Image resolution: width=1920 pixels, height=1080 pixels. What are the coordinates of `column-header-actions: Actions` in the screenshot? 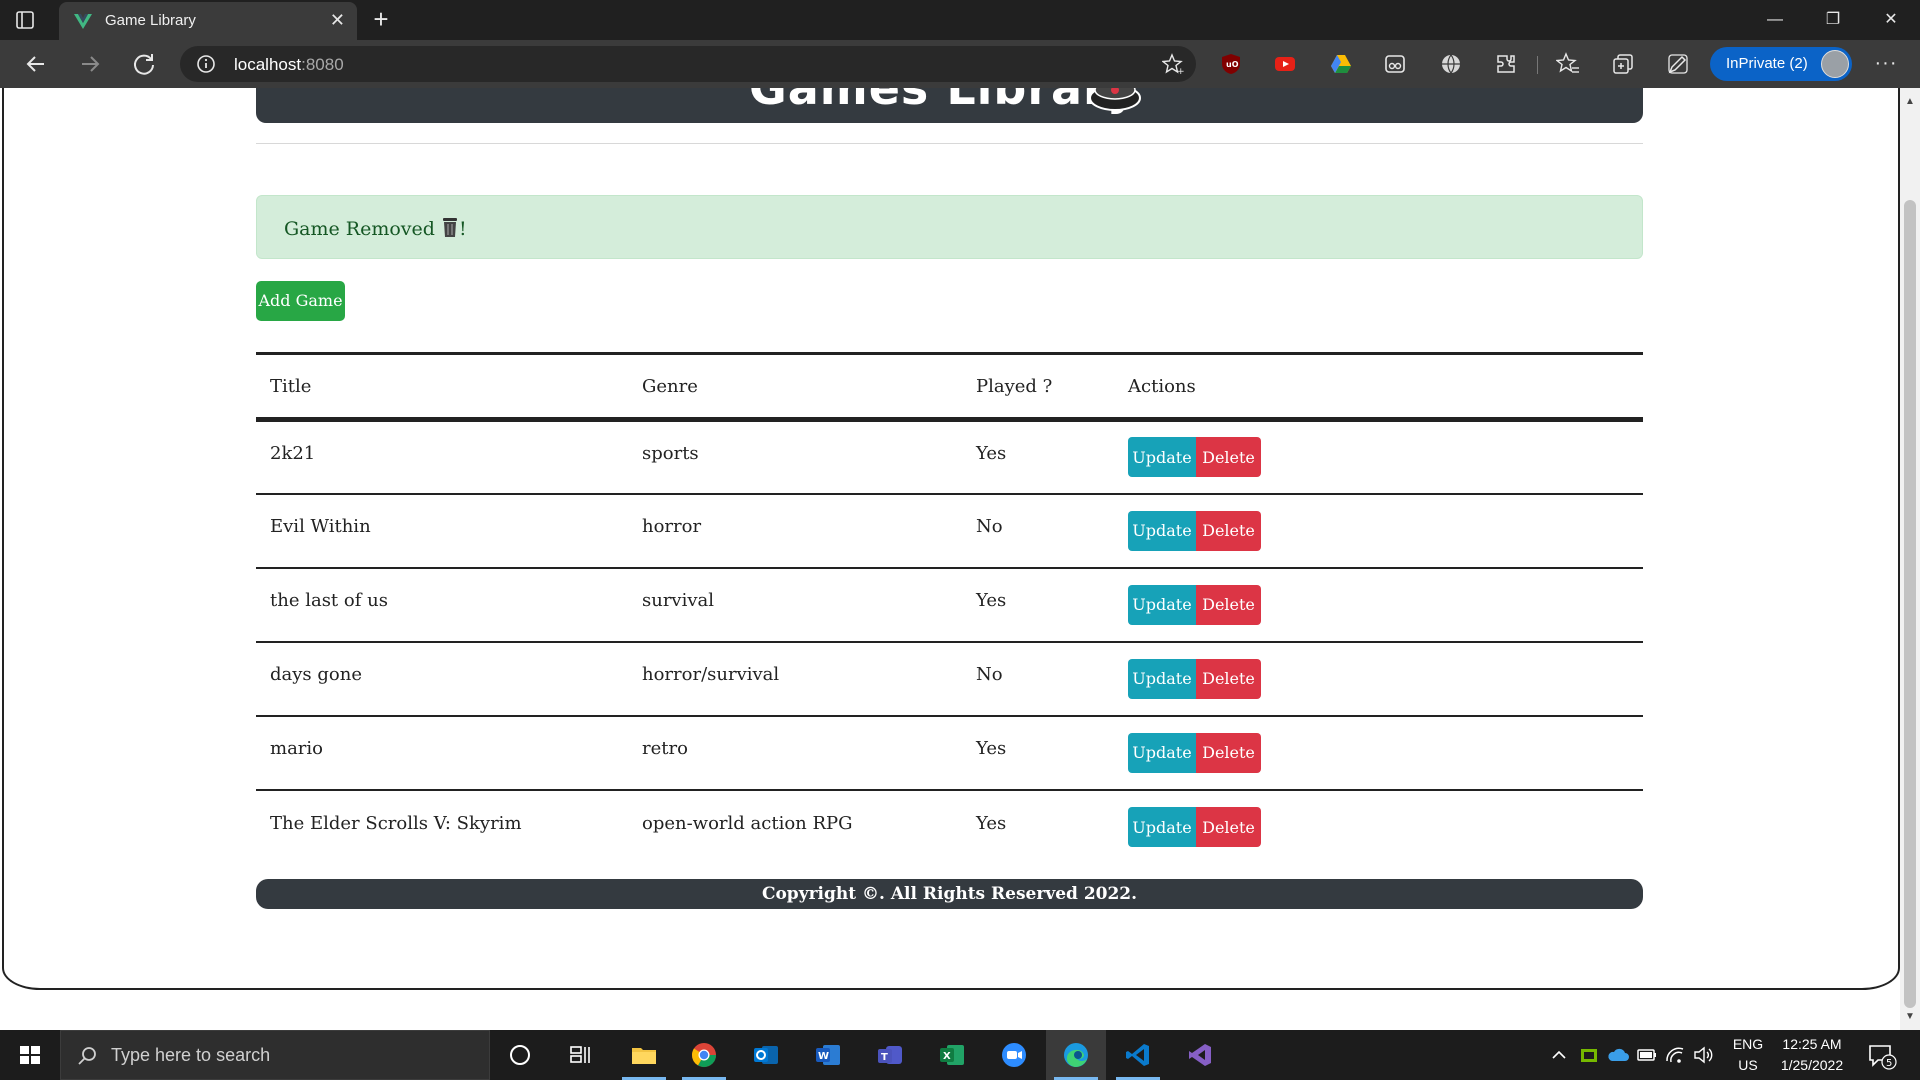 It's located at (1162, 386).